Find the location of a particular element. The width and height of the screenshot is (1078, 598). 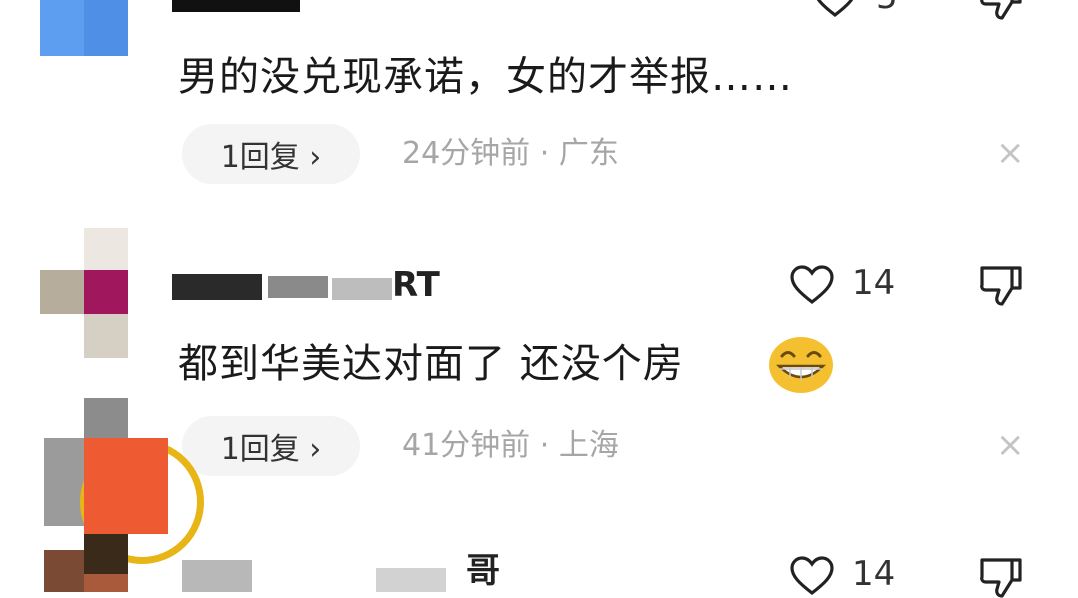

comment-text: 都到华美达对面了 还没个房 is located at coordinates (431, 364).